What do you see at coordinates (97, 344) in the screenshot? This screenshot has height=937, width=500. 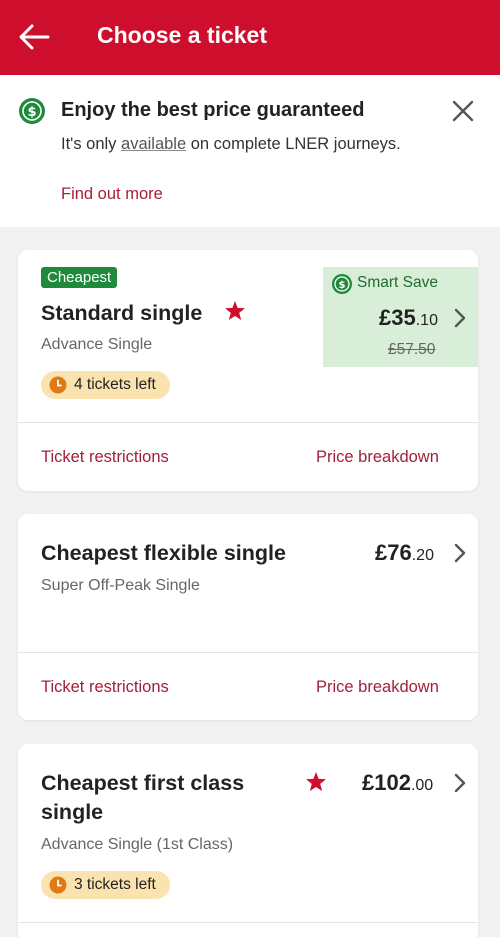 I see `ticket-type: Advance Single` at bounding box center [97, 344].